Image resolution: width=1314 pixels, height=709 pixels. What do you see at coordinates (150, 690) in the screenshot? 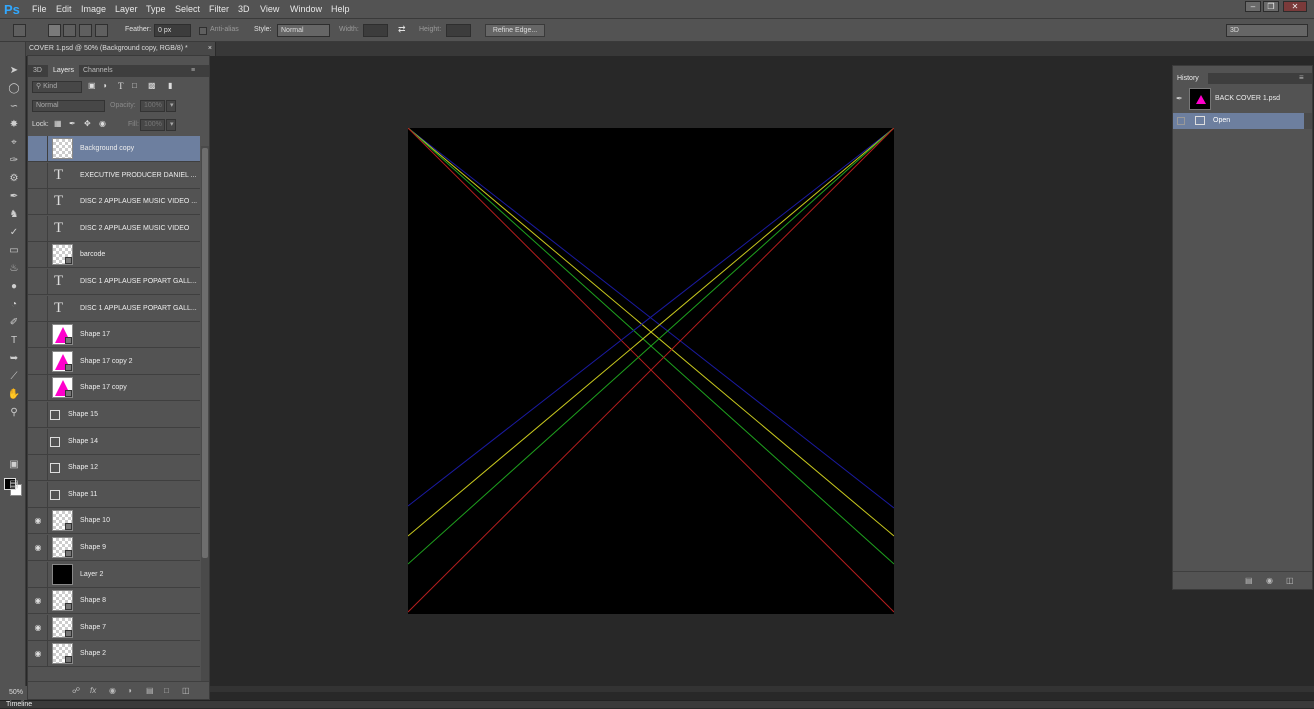
I see `new-group-icon: ▤` at bounding box center [150, 690].